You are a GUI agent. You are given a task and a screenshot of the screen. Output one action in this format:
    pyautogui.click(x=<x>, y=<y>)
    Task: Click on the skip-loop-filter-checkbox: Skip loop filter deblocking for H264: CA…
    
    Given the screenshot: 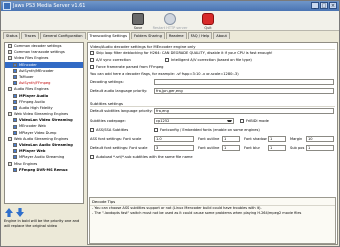 What is the action you would take?
    pyautogui.click(x=181, y=53)
    